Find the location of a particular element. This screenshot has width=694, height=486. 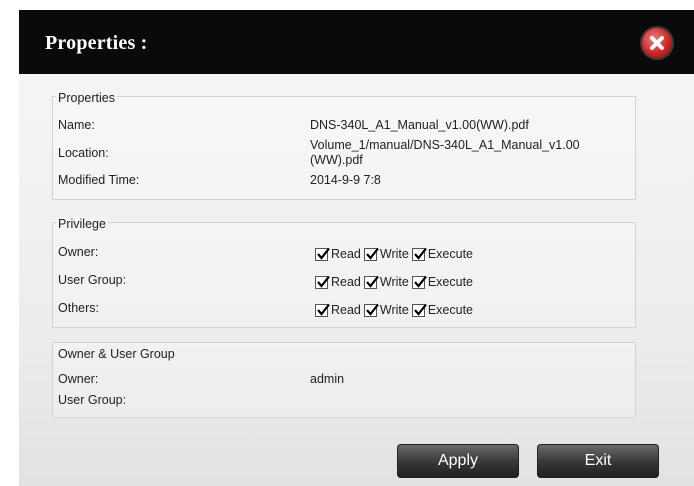

privilege-user-group-label: User Group: is located at coordinates (92, 280).